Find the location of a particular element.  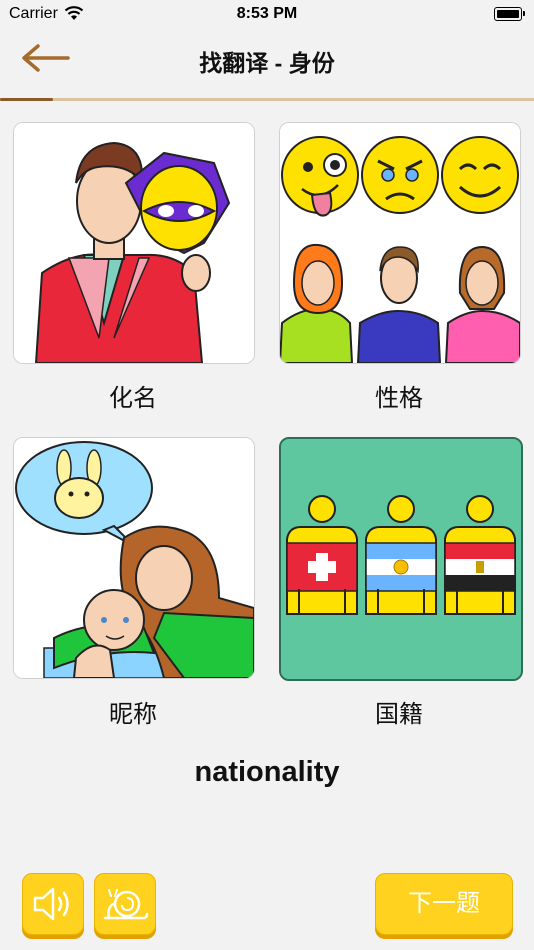

next-button-label: 下一题 is located at coordinates (444, 903).